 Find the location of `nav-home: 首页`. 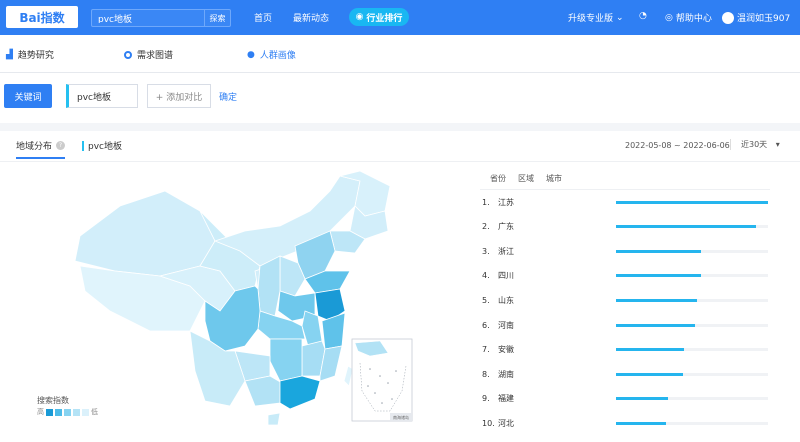

nav-home: 首页 is located at coordinates (263, 17).